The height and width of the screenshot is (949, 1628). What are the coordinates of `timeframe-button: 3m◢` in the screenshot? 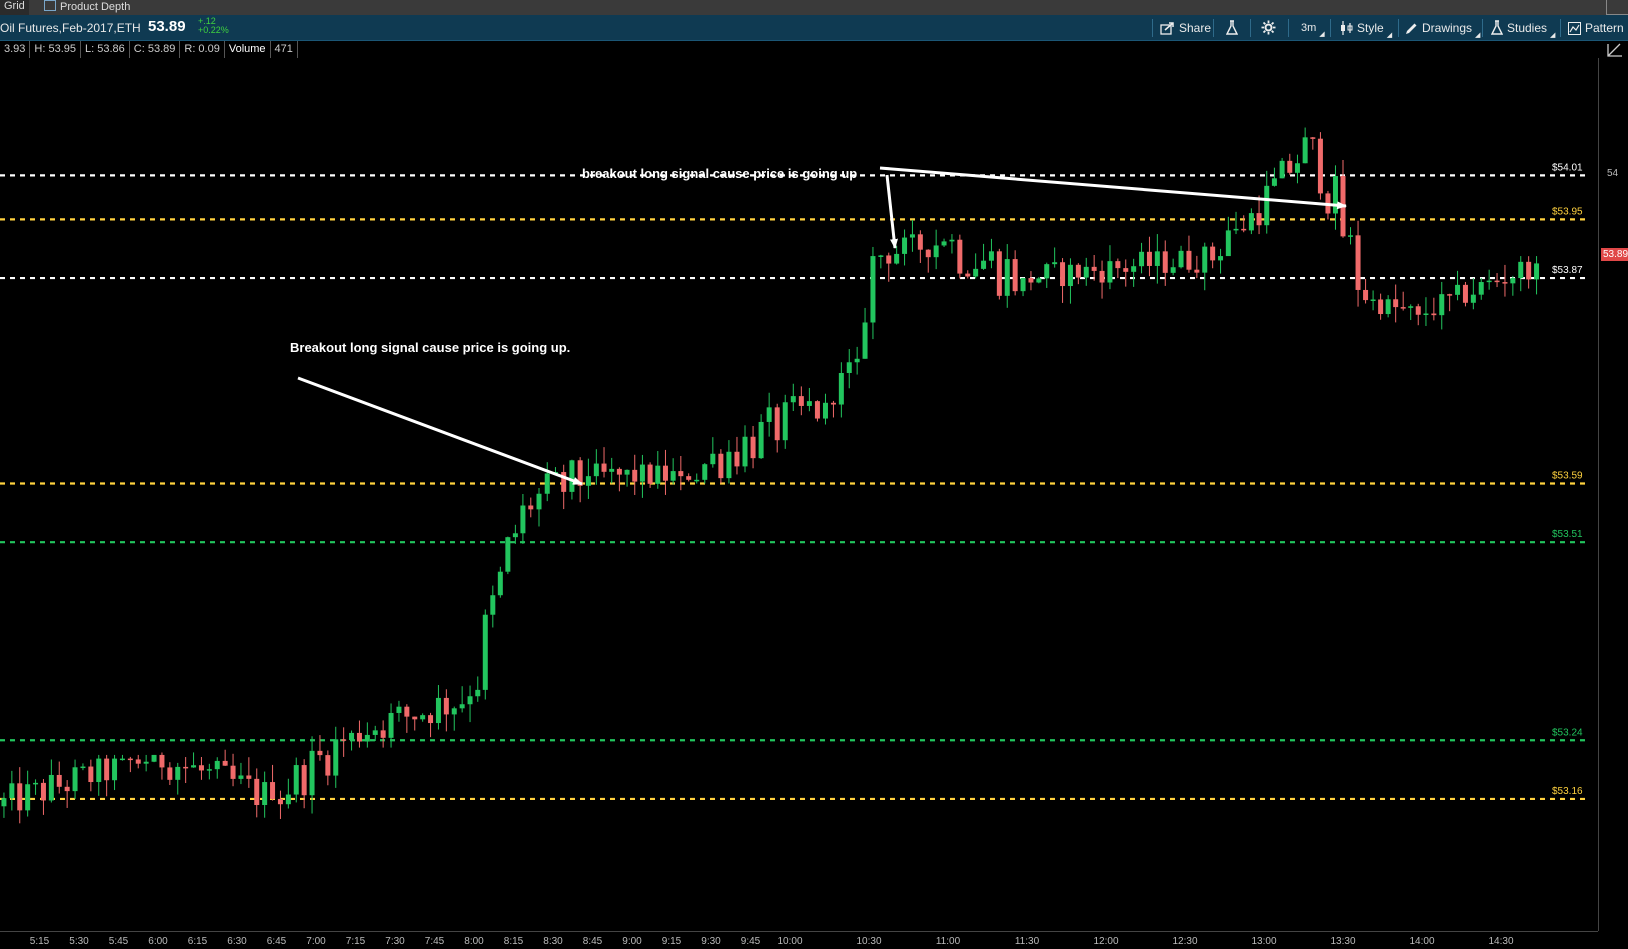 It's located at (1313, 29).